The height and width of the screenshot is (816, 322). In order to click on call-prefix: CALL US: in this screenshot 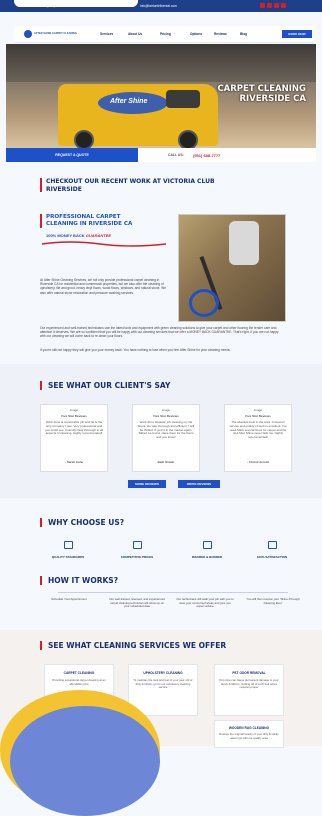, I will do `click(176, 155)`.